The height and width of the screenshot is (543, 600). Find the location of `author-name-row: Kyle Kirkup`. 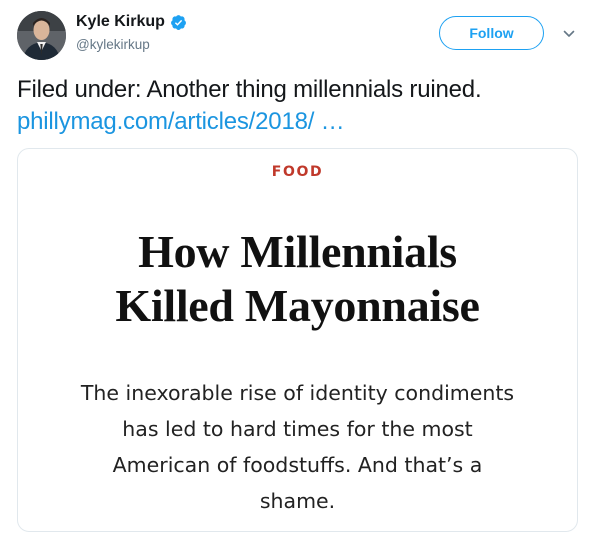

author-name-row: Kyle Kirkup is located at coordinates (131, 22).